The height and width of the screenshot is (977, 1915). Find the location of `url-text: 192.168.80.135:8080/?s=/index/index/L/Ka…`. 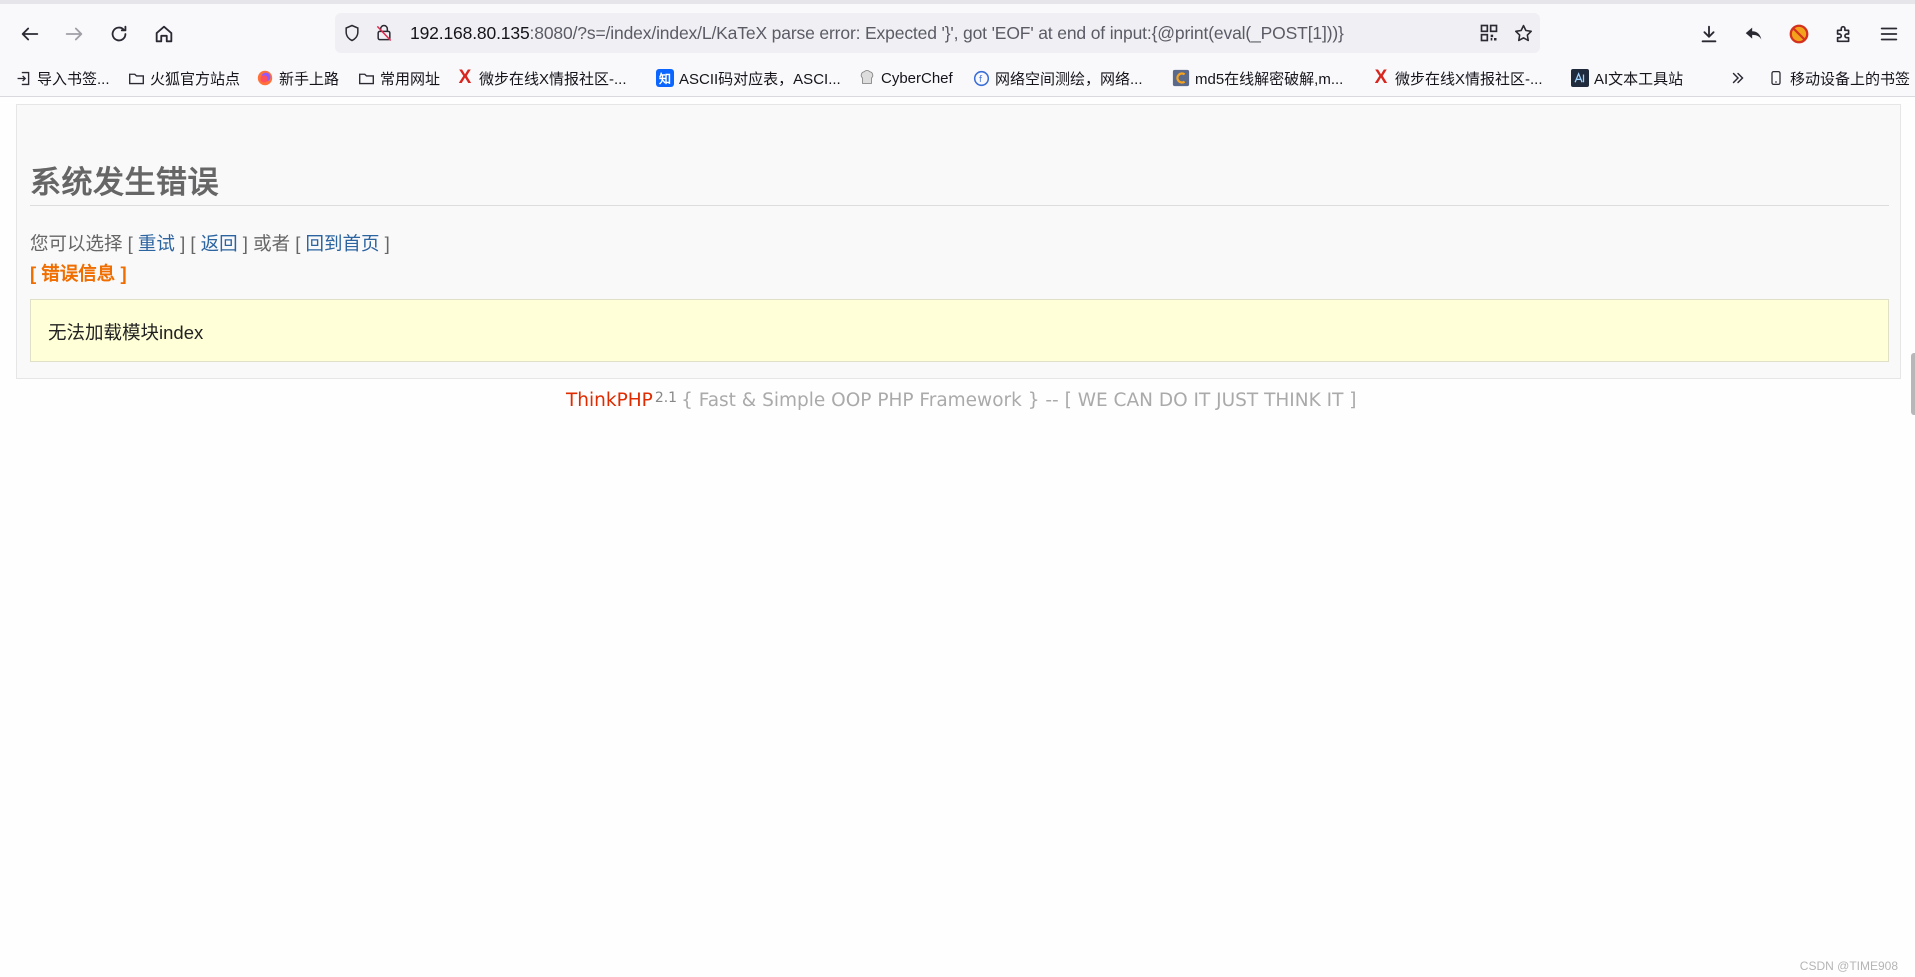

url-text: 192.168.80.135:8080/?s=/index/index/L/Ka… is located at coordinates (877, 33).